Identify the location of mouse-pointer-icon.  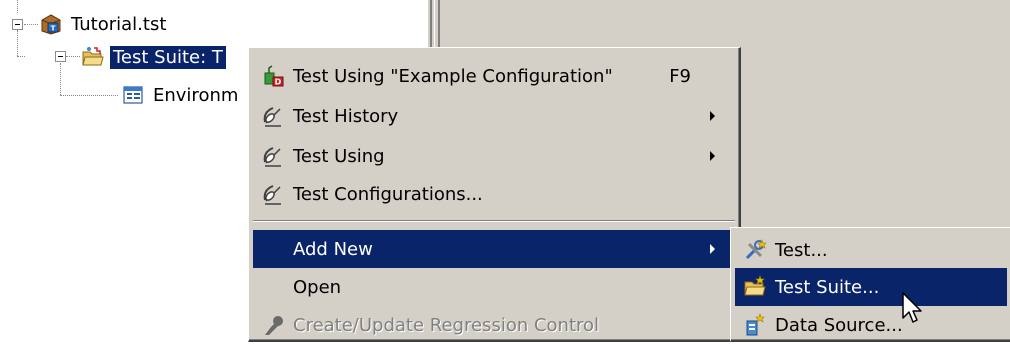
(912, 307).